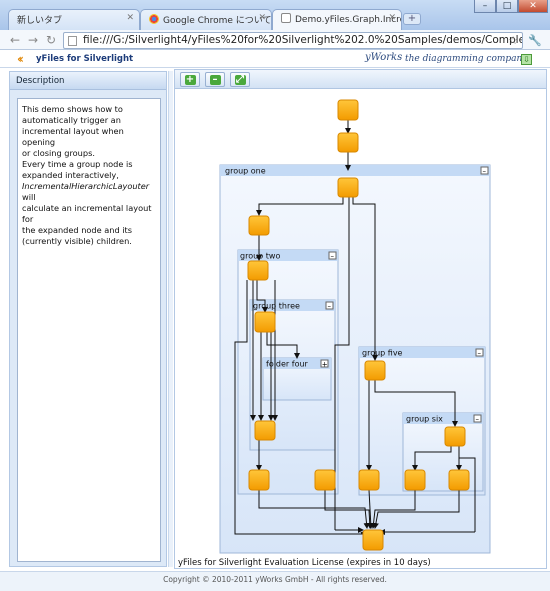  What do you see at coordinates (533, 6) in the screenshot?
I see `close-window-button: ✕` at bounding box center [533, 6].